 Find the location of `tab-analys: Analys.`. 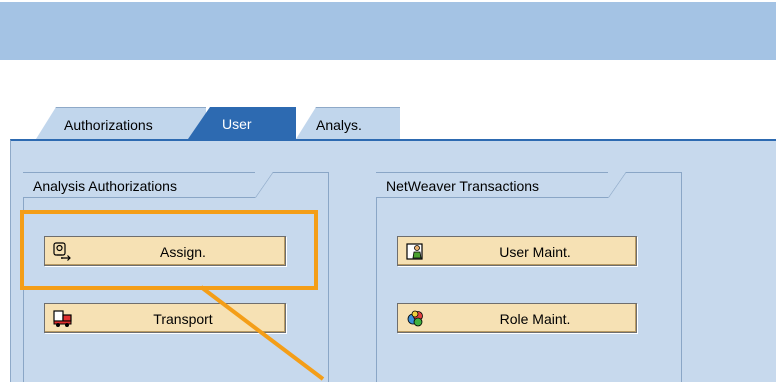

tab-analys: Analys. is located at coordinates (348, 123).